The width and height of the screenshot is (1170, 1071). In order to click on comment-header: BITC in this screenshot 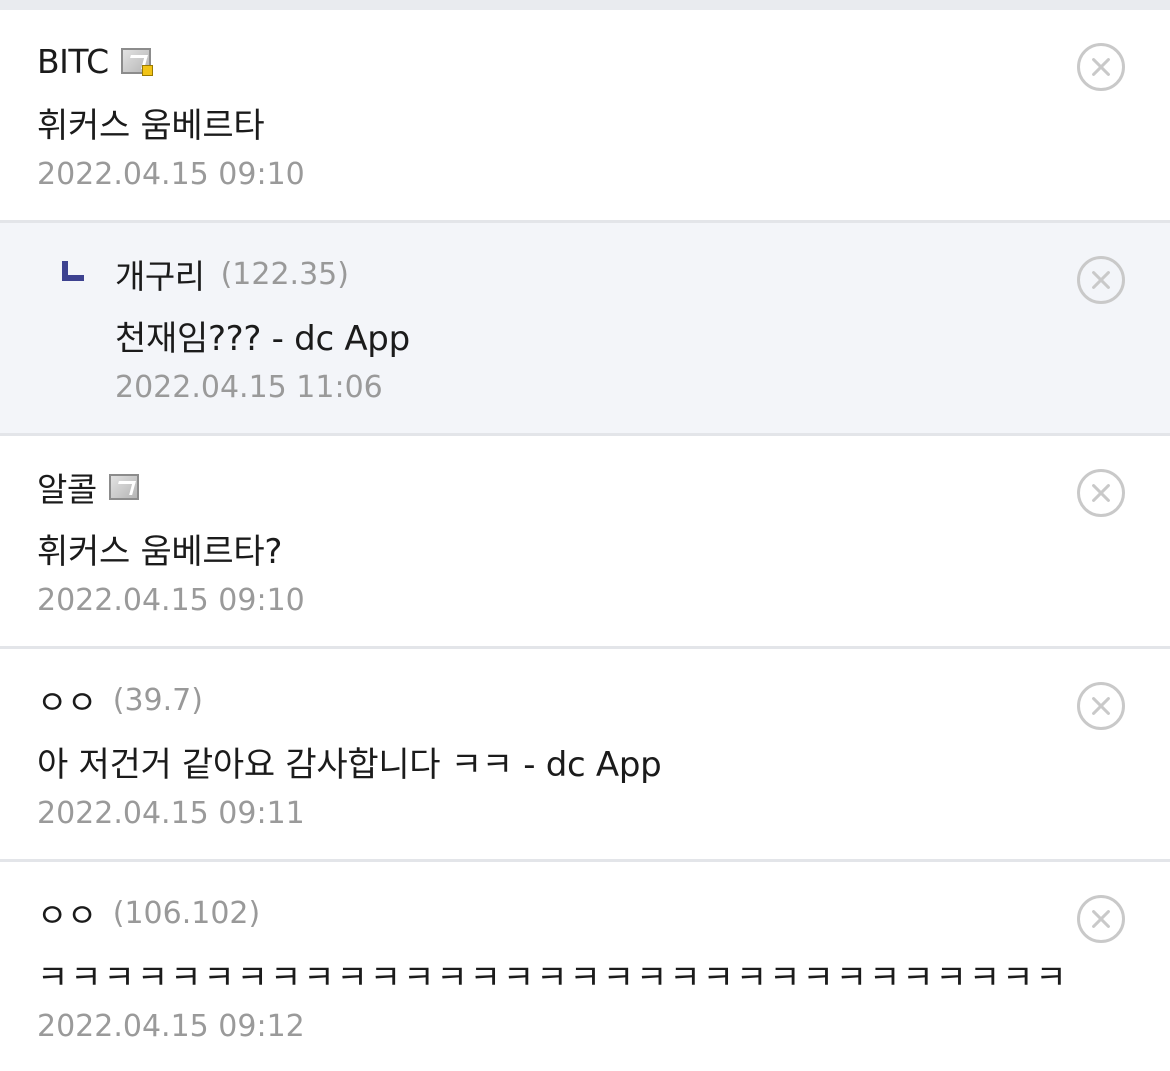, I will do `click(95, 61)`.